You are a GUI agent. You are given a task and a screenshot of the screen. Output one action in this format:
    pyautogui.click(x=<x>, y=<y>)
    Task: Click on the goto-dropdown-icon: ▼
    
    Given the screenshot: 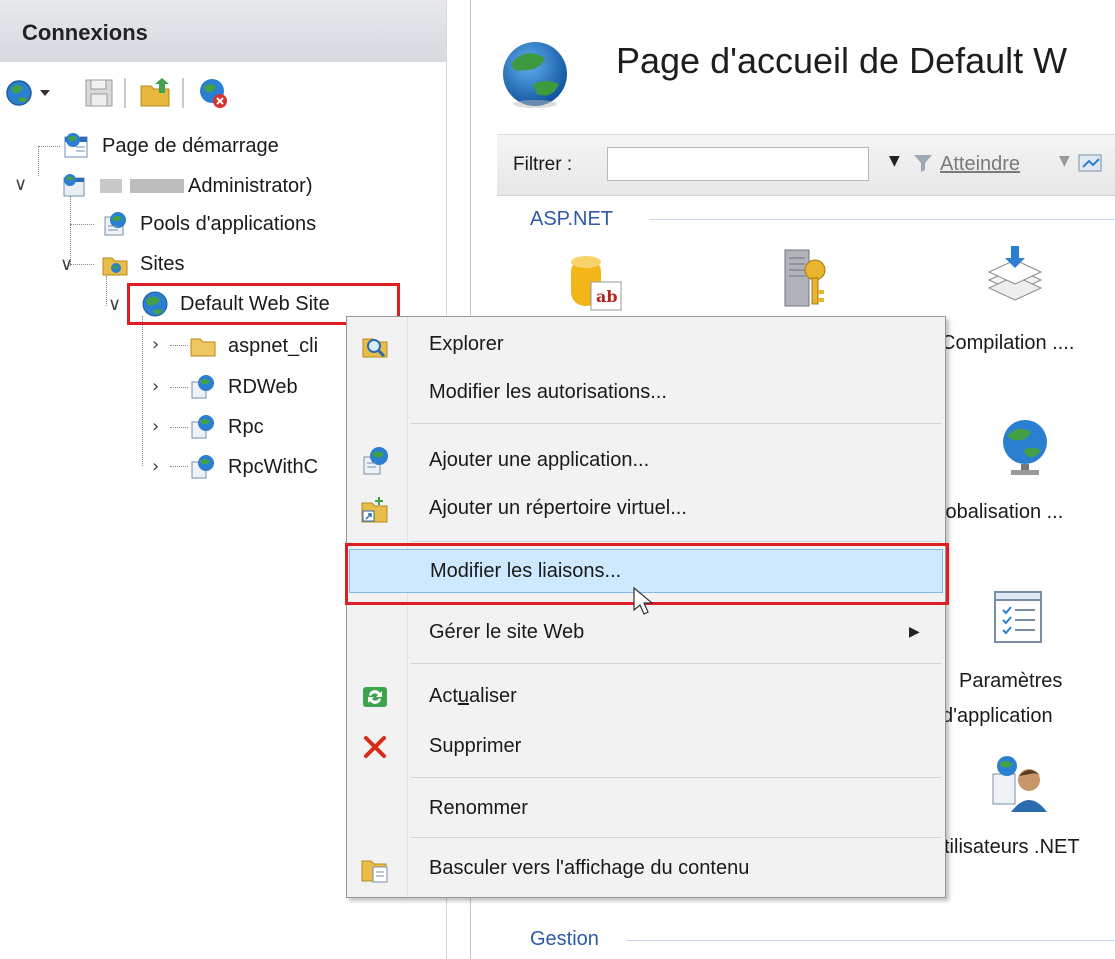 What is the action you would take?
    pyautogui.click(x=1064, y=161)
    